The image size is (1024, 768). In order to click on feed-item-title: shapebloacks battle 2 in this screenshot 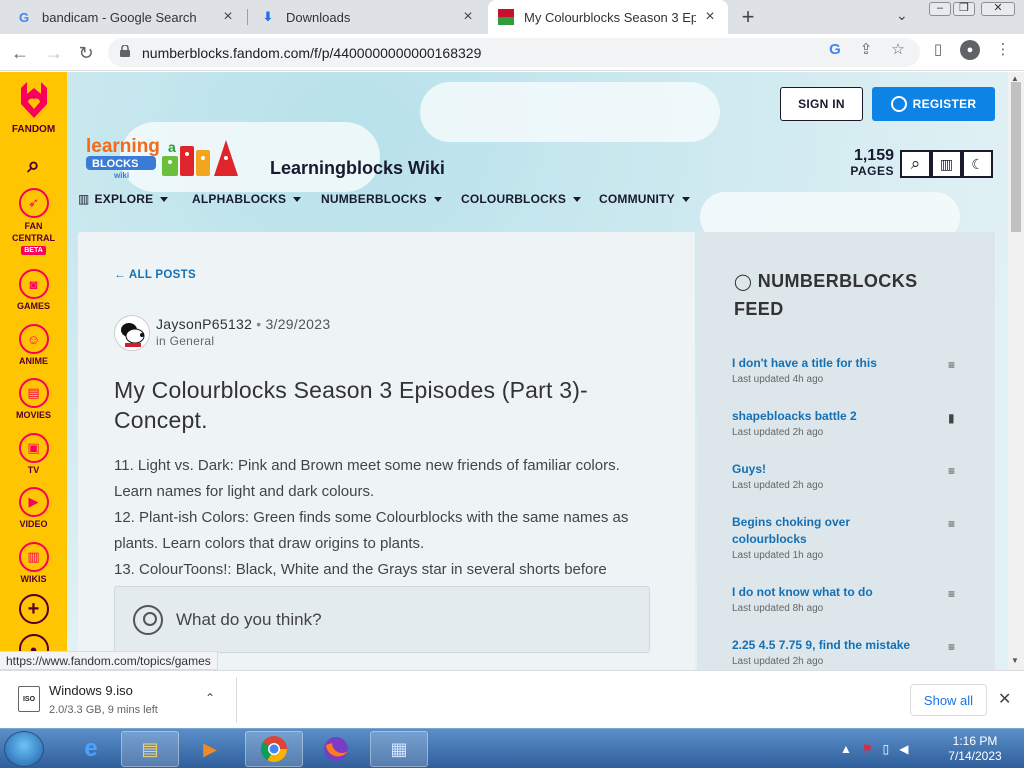, I will do `click(829, 416)`.